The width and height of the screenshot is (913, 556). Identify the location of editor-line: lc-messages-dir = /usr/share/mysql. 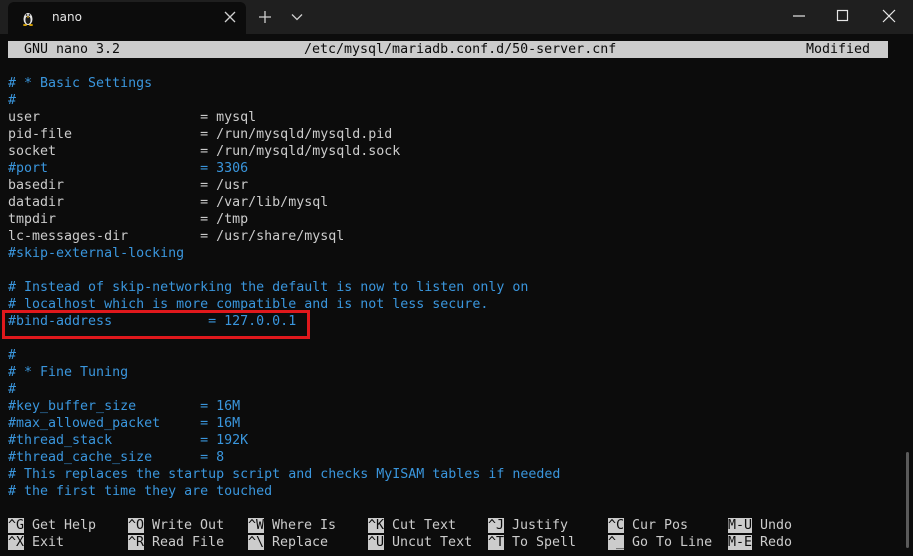
(176, 236).